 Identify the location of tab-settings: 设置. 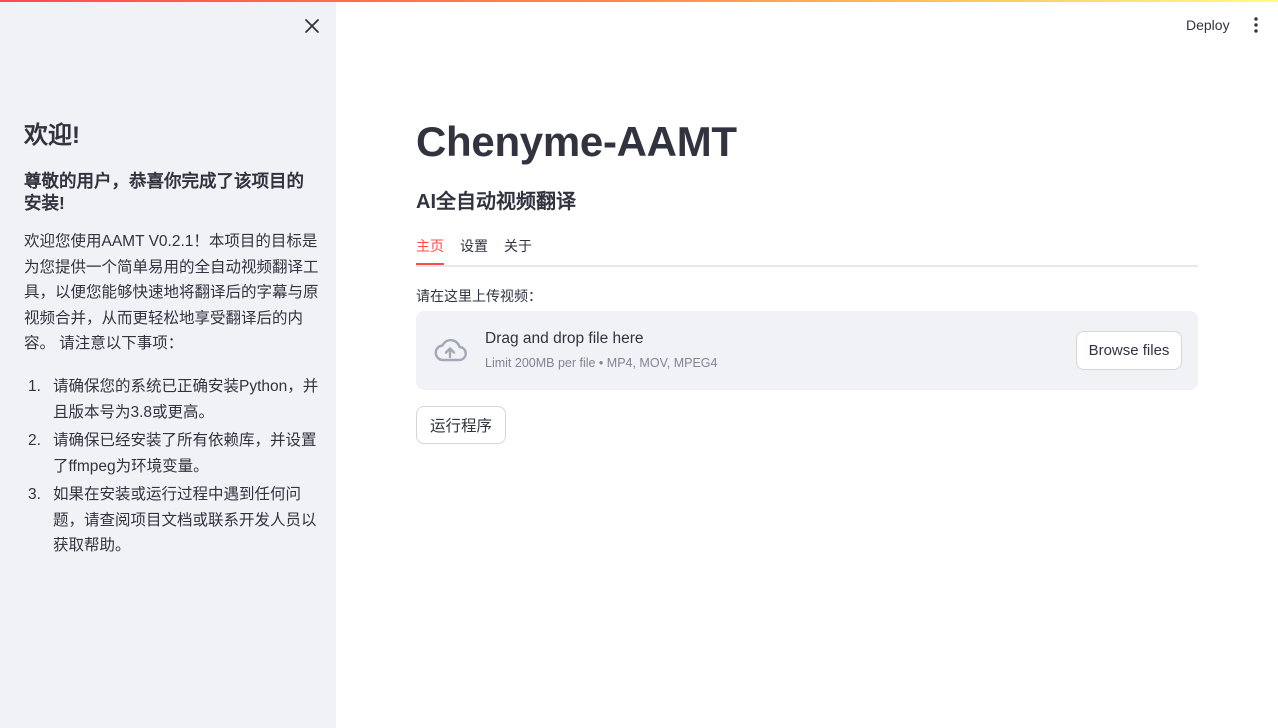
(474, 251).